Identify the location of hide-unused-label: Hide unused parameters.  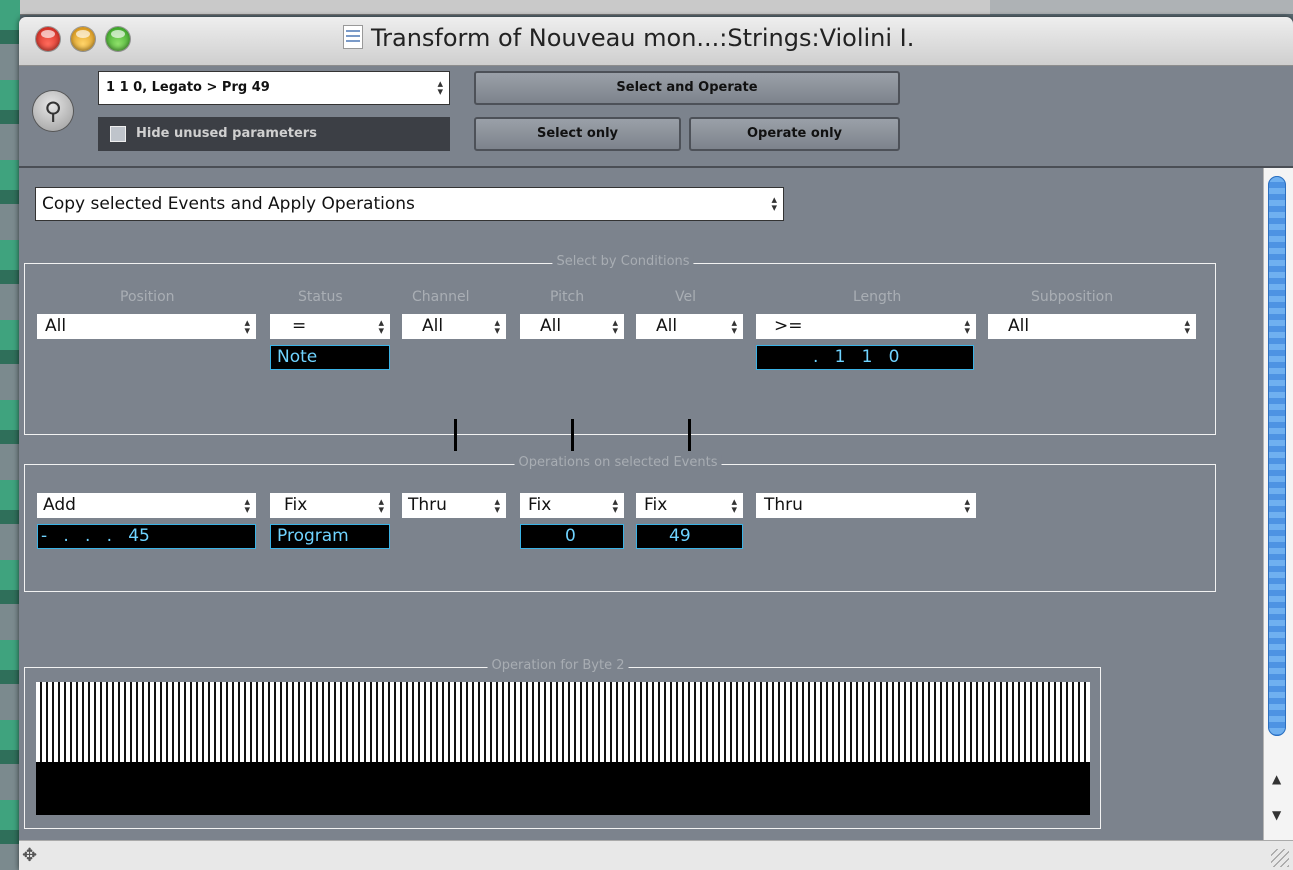
(226, 133).